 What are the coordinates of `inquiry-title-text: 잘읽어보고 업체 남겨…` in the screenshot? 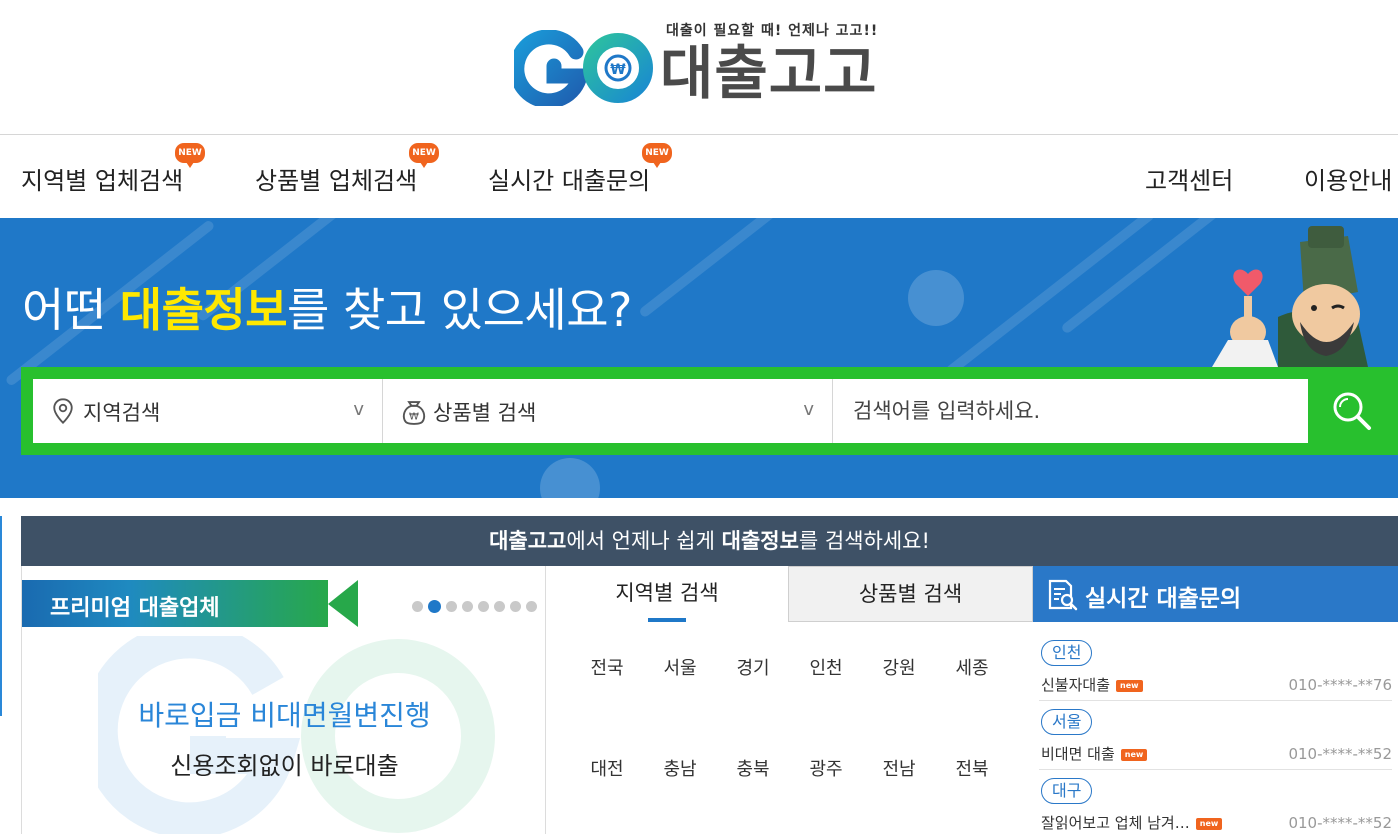 It's located at (1115, 823).